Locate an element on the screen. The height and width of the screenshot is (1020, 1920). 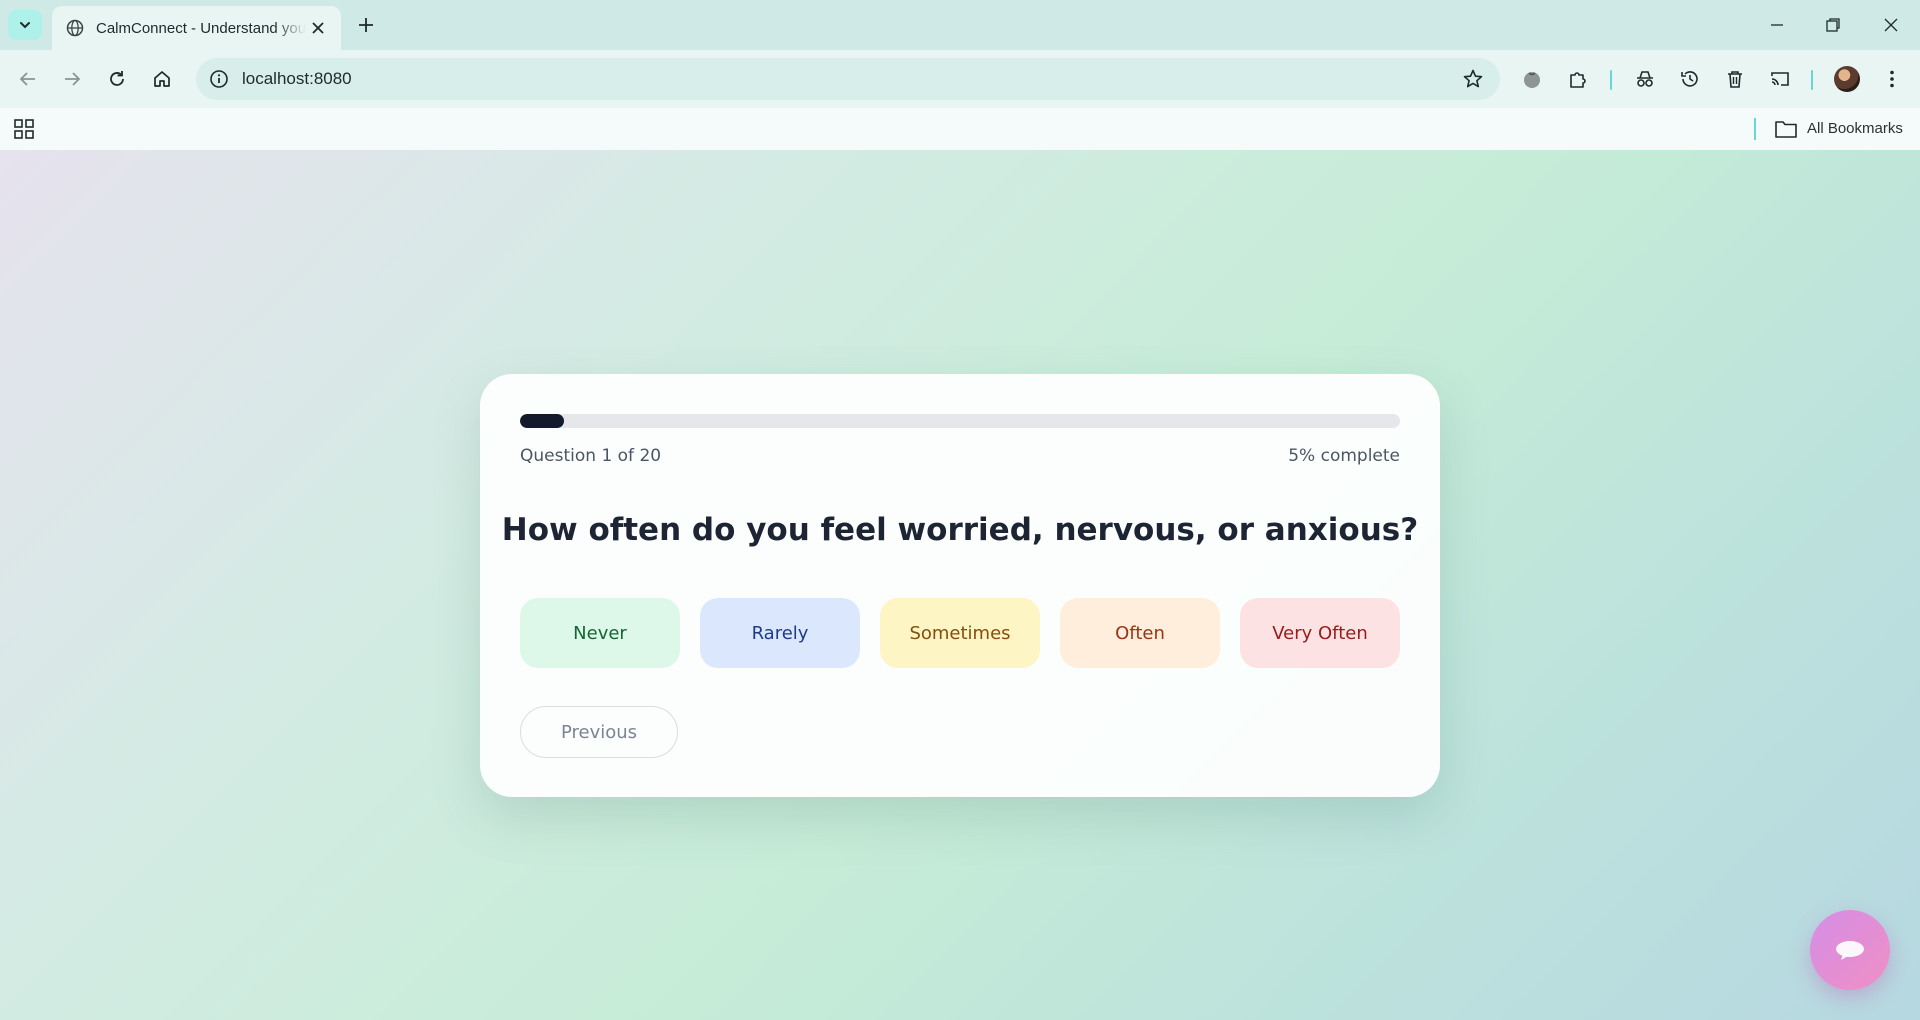
reload-icon is located at coordinates (117, 78).